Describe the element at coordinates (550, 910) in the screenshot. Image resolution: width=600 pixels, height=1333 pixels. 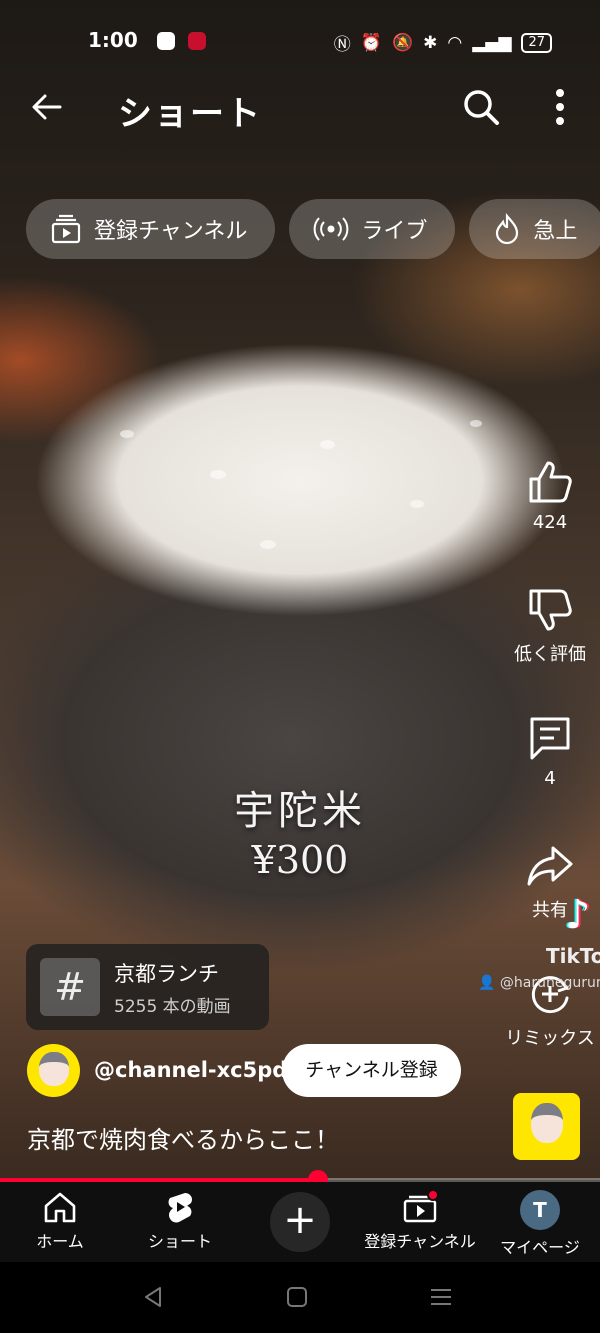
I see `share-label: 共有` at that location.